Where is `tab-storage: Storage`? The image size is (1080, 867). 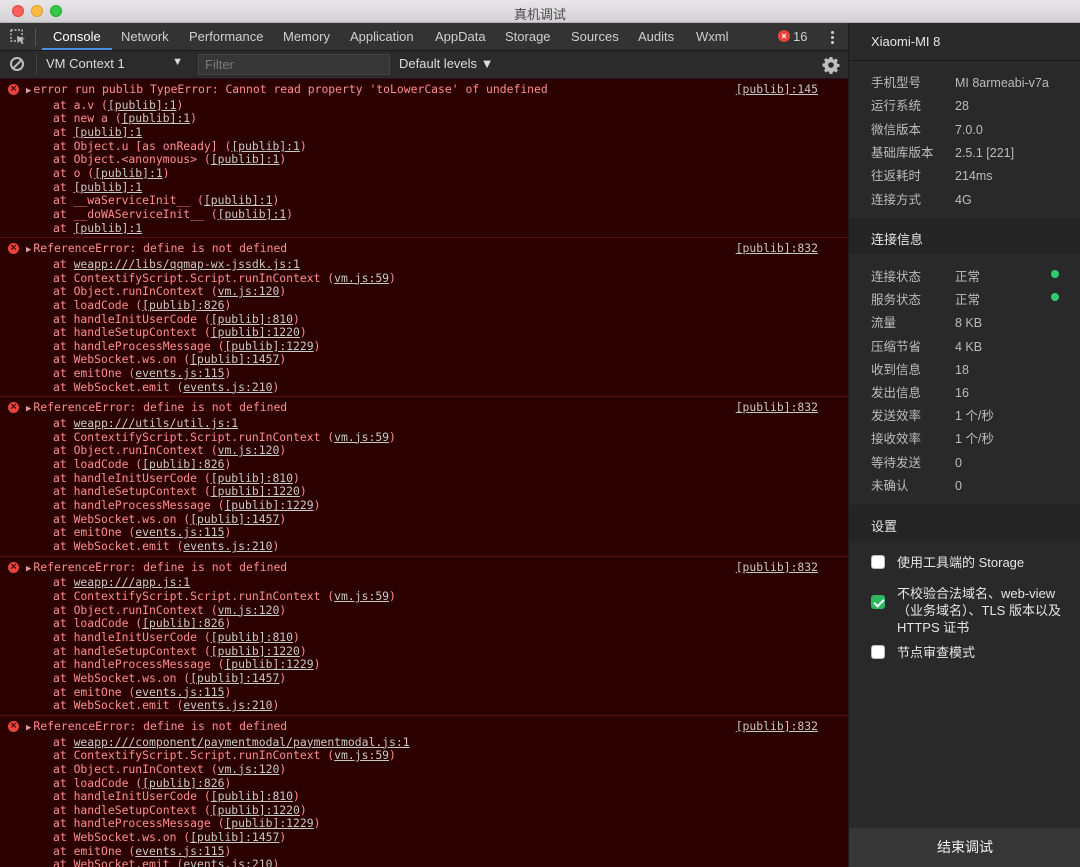 tab-storage: Storage is located at coordinates (528, 36).